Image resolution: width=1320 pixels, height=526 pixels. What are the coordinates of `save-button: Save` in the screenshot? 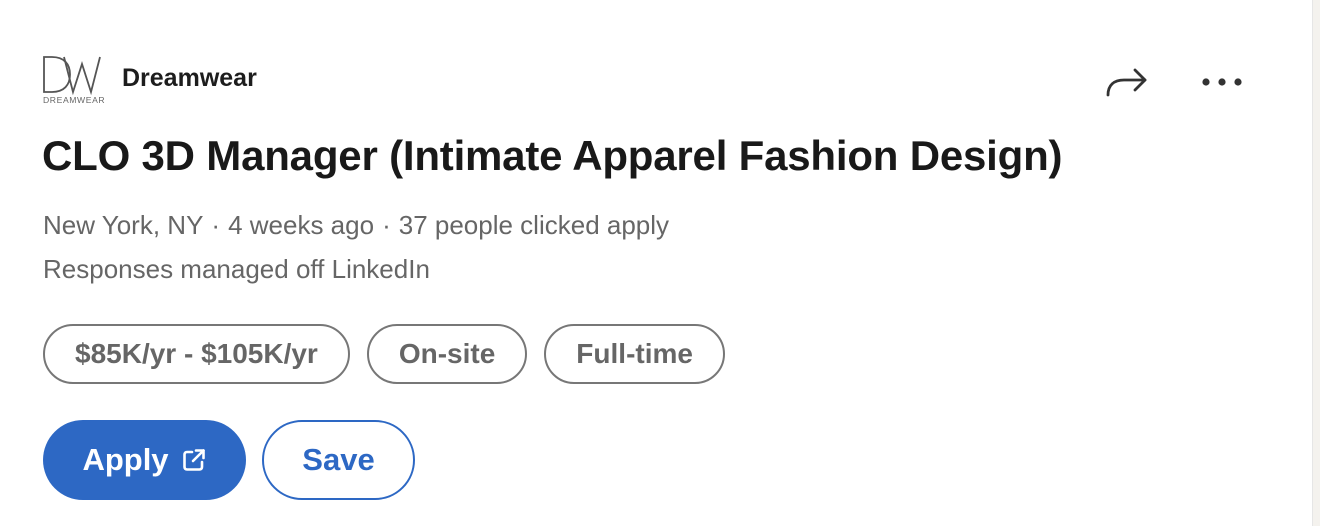 It's located at (338, 460).